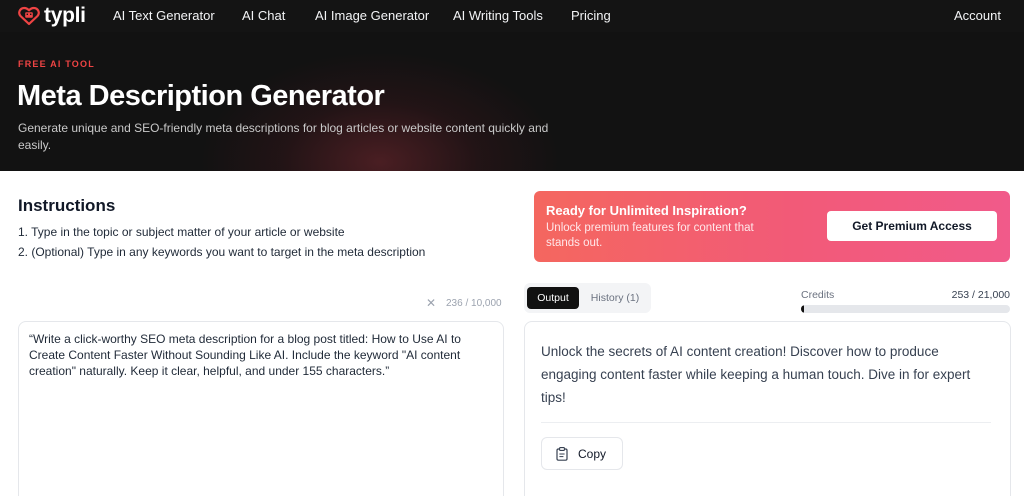  Describe the element at coordinates (818, 295) in the screenshot. I see `credits-label: Credits` at that location.